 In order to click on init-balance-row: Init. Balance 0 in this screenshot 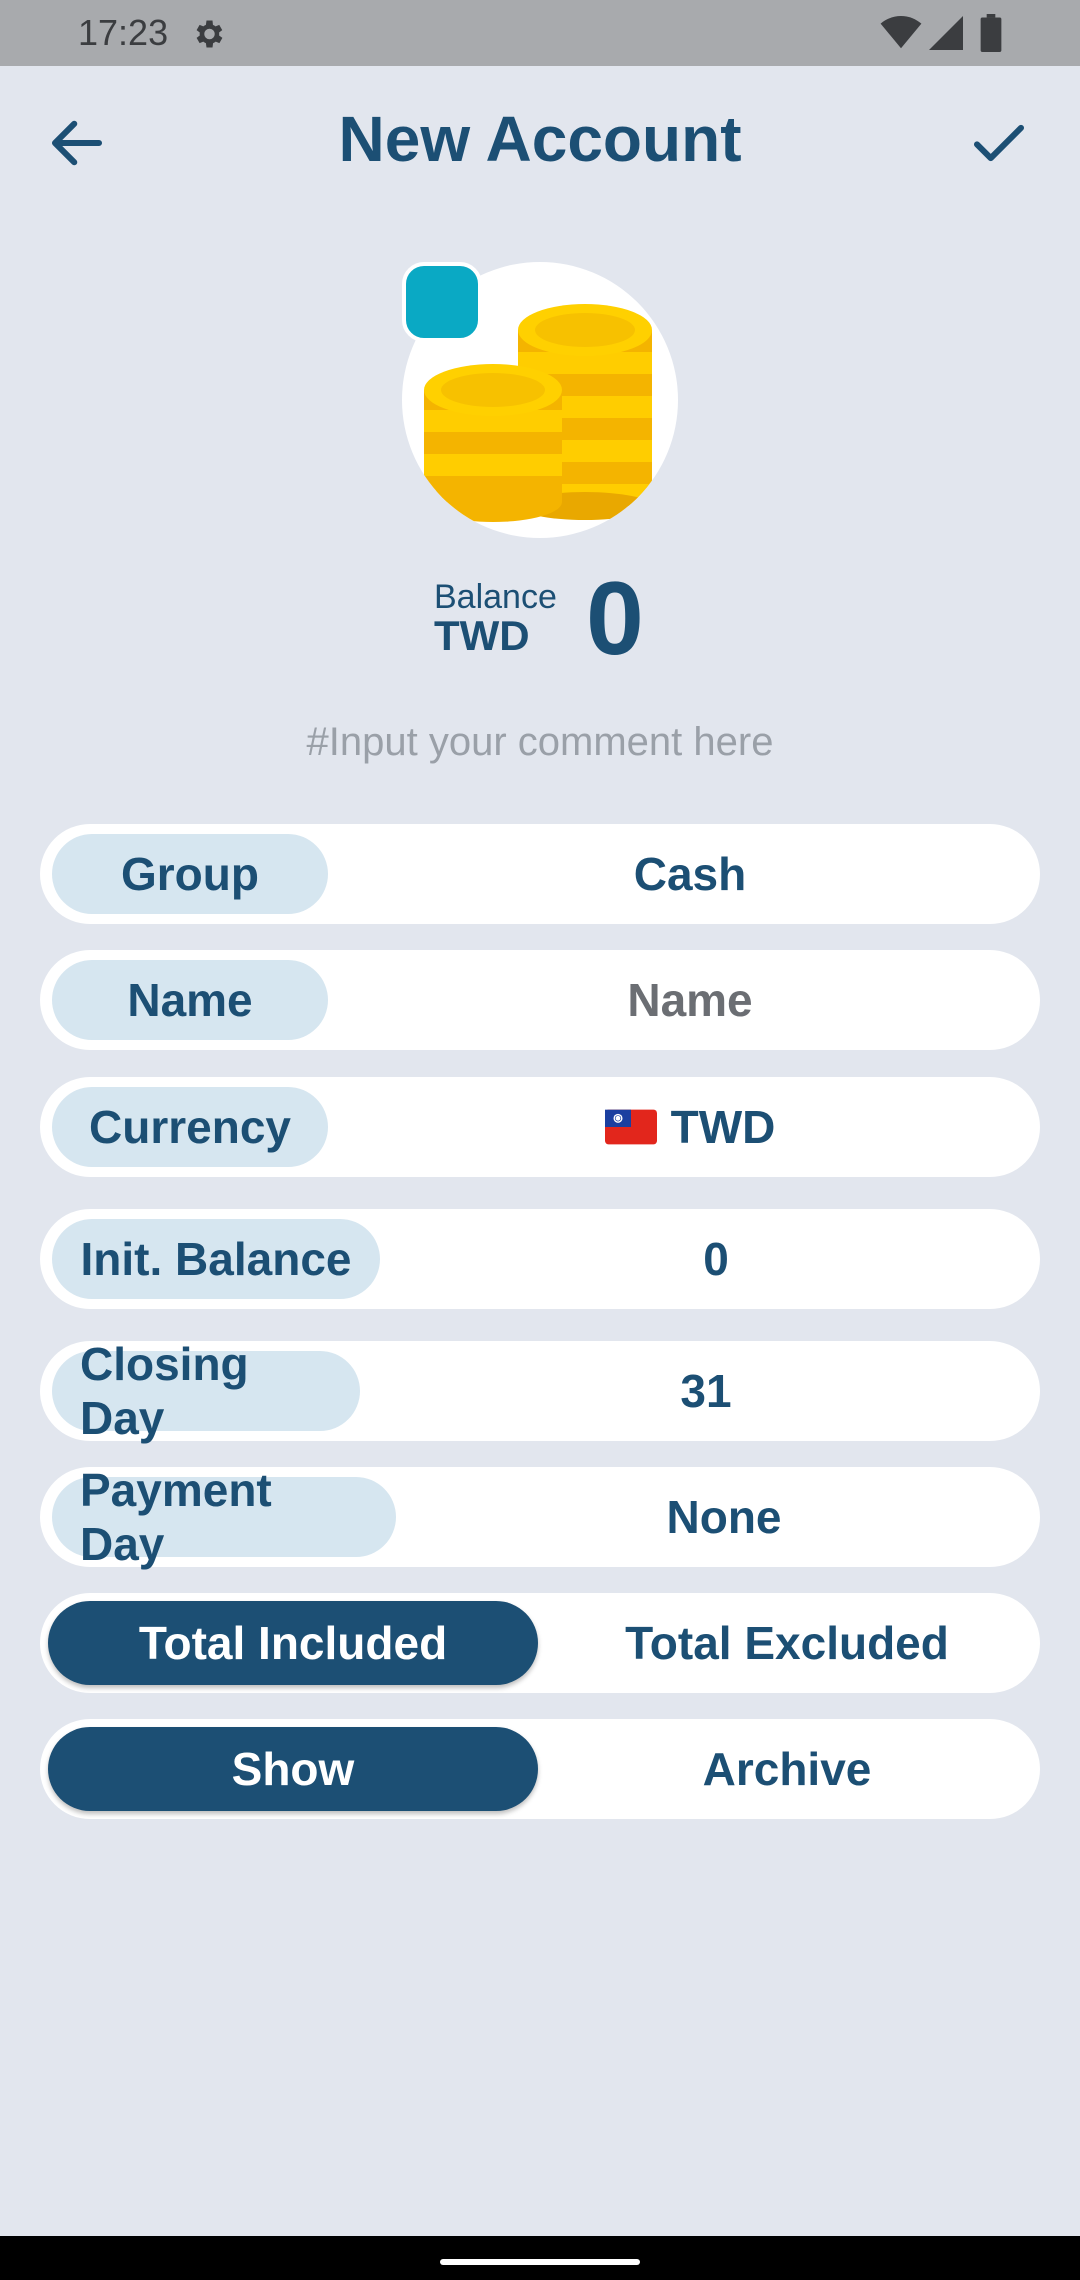, I will do `click(540, 1259)`.